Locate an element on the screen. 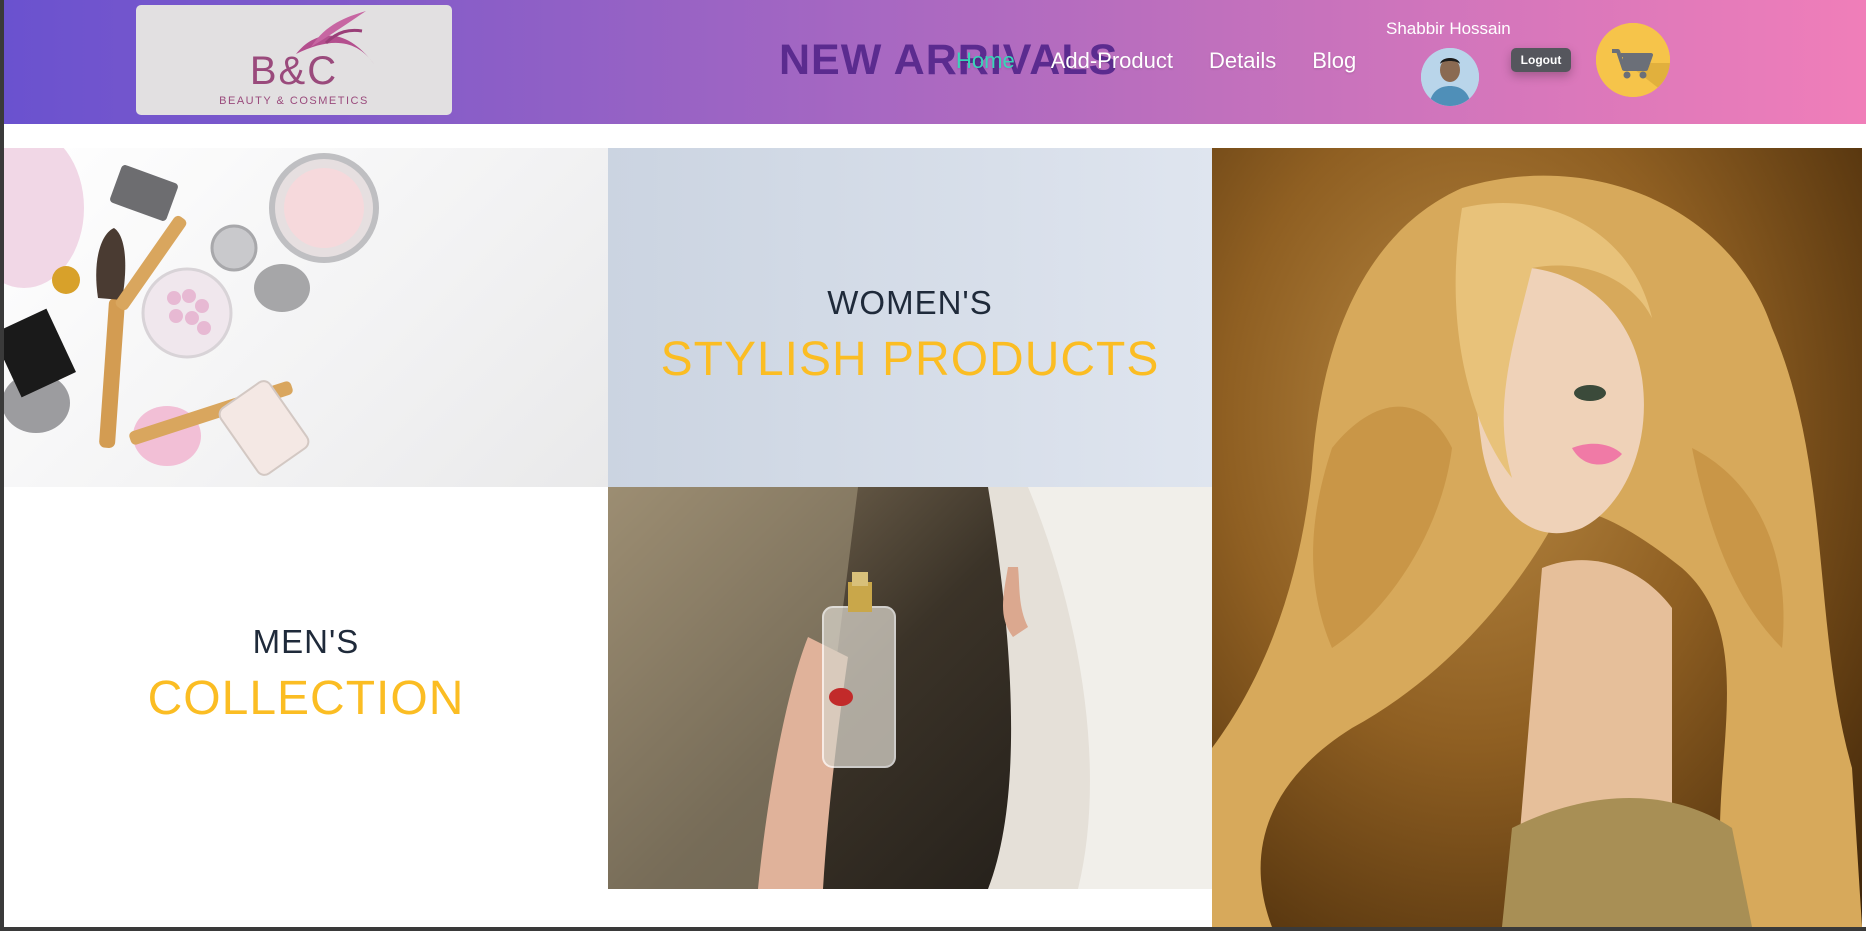 Image resolution: width=1866 pixels, height=931 pixels. user-avatar-icon is located at coordinates (1450, 77).